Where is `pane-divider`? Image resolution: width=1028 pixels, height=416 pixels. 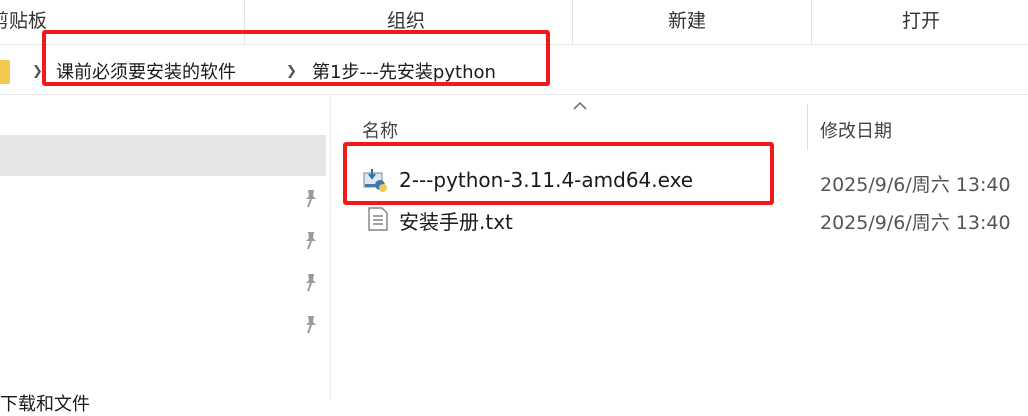
pane-divider is located at coordinates (330, 247).